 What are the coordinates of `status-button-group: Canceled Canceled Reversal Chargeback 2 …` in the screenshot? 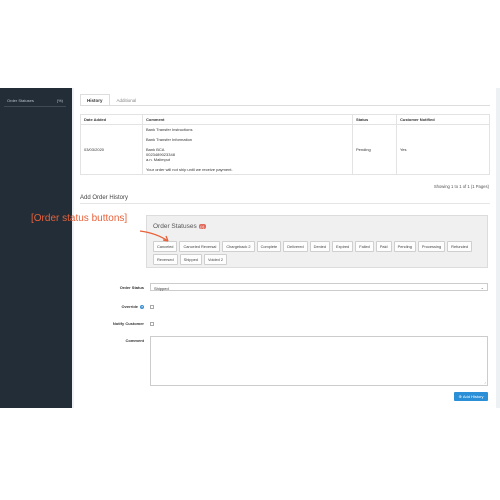 It's located at (318, 253).